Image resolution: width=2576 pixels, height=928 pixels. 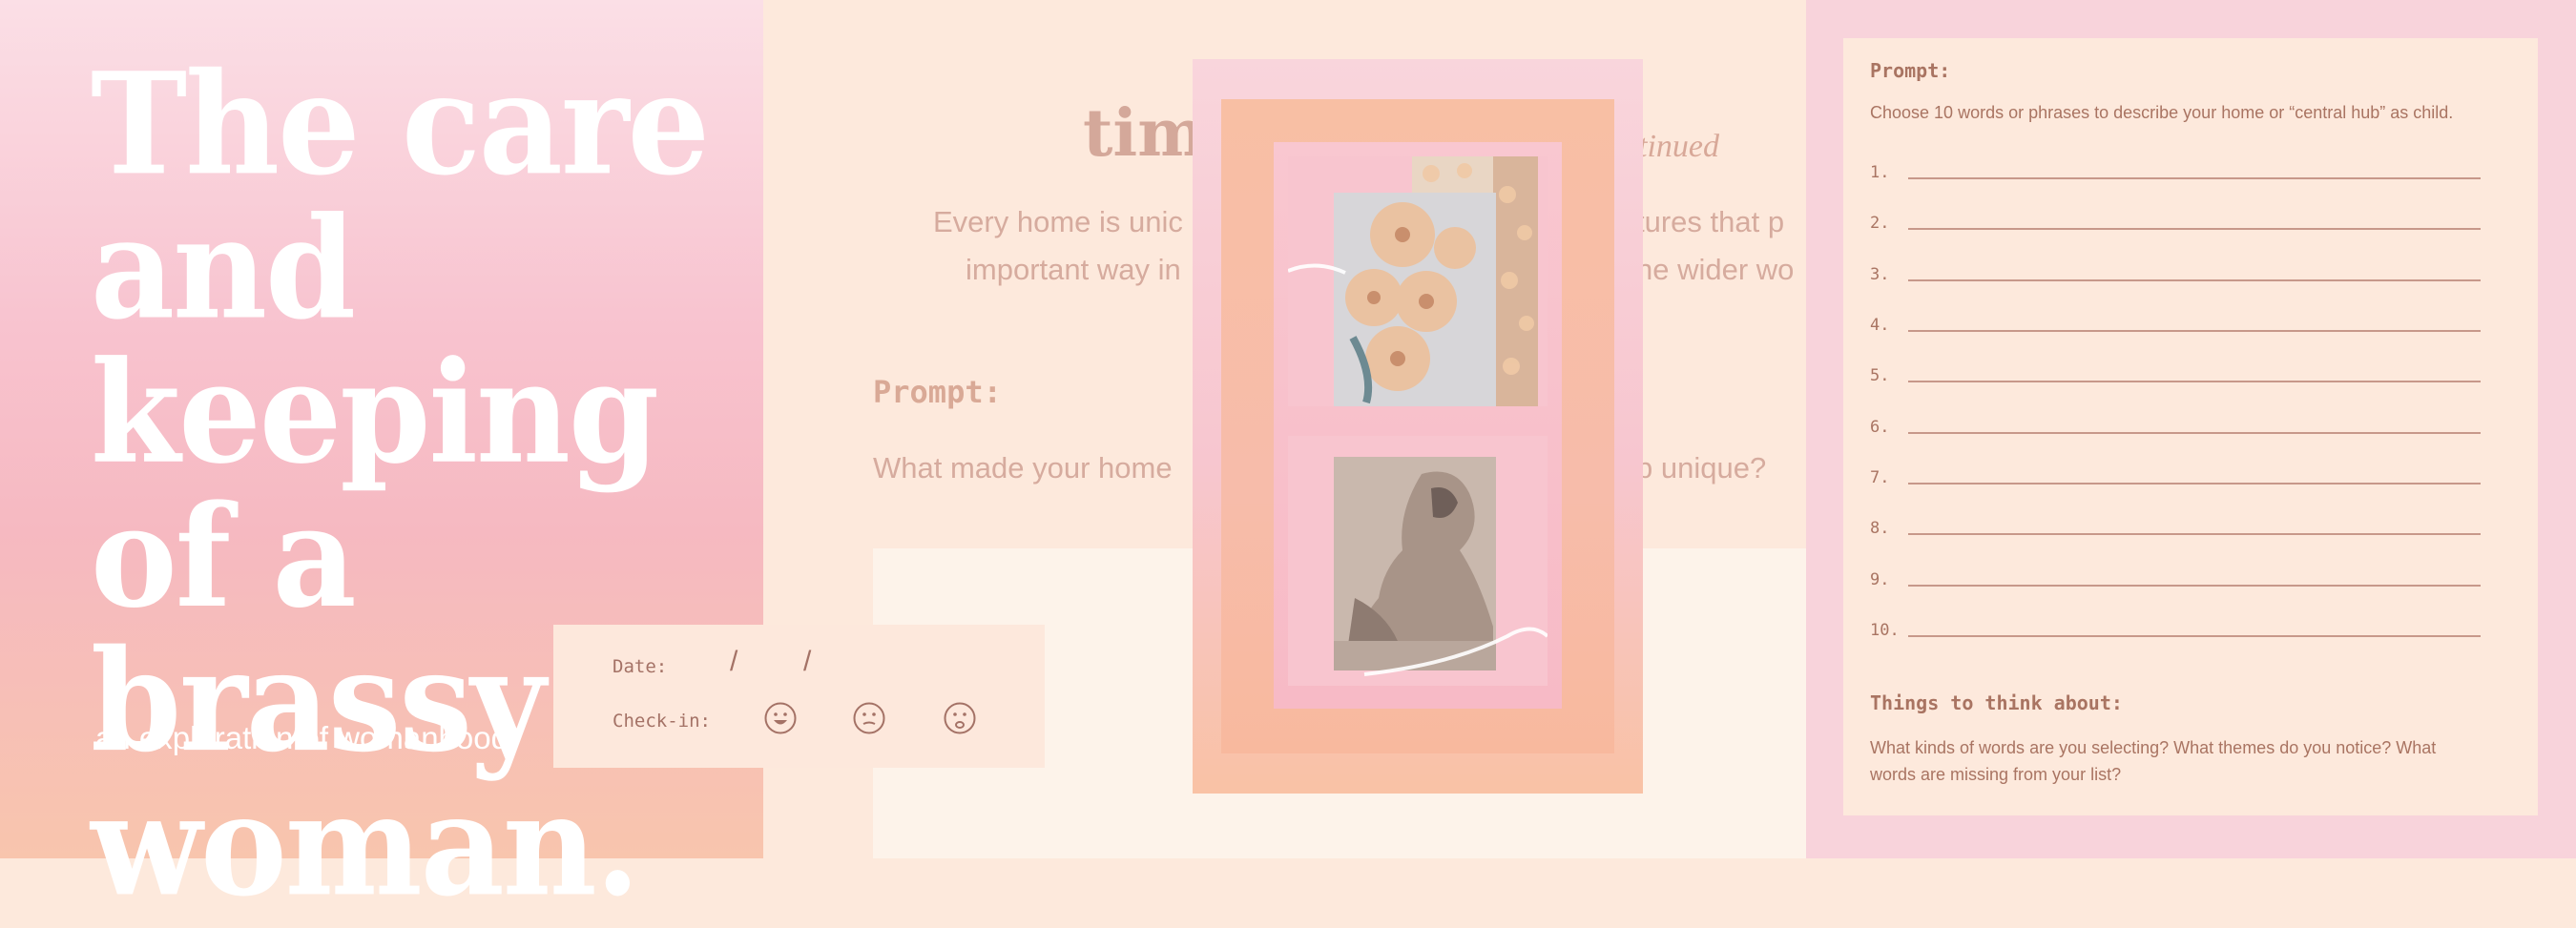 What do you see at coordinates (1023, 468) in the screenshot?
I see `middle-prompt-question: What made your home` at bounding box center [1023, 468].